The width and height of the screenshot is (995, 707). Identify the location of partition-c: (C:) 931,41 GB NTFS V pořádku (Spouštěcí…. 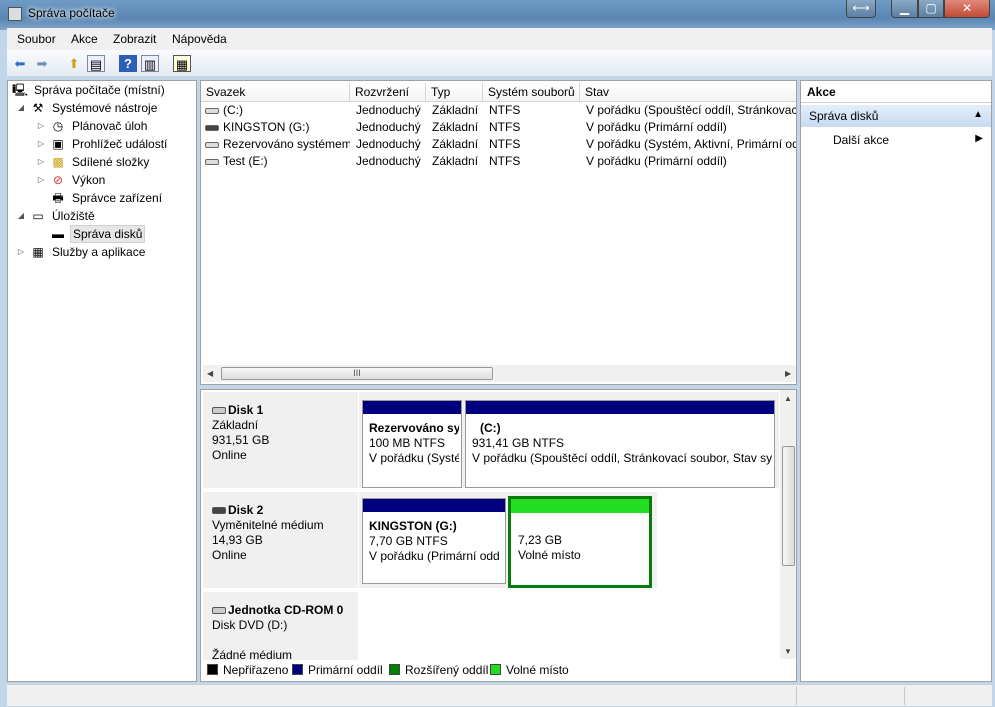
(620, 444).